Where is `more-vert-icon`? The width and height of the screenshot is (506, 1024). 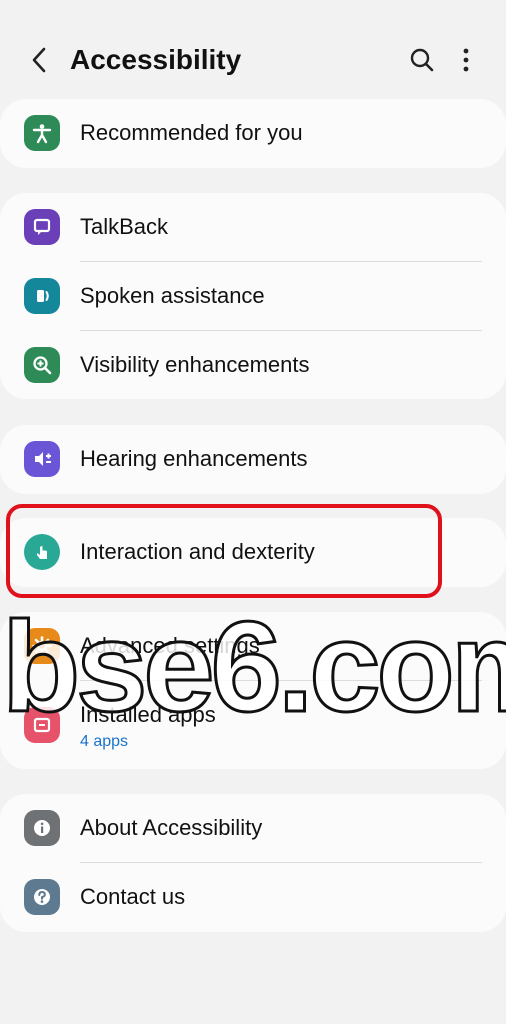 more-vert-icon is located at coordinates (466, 60).